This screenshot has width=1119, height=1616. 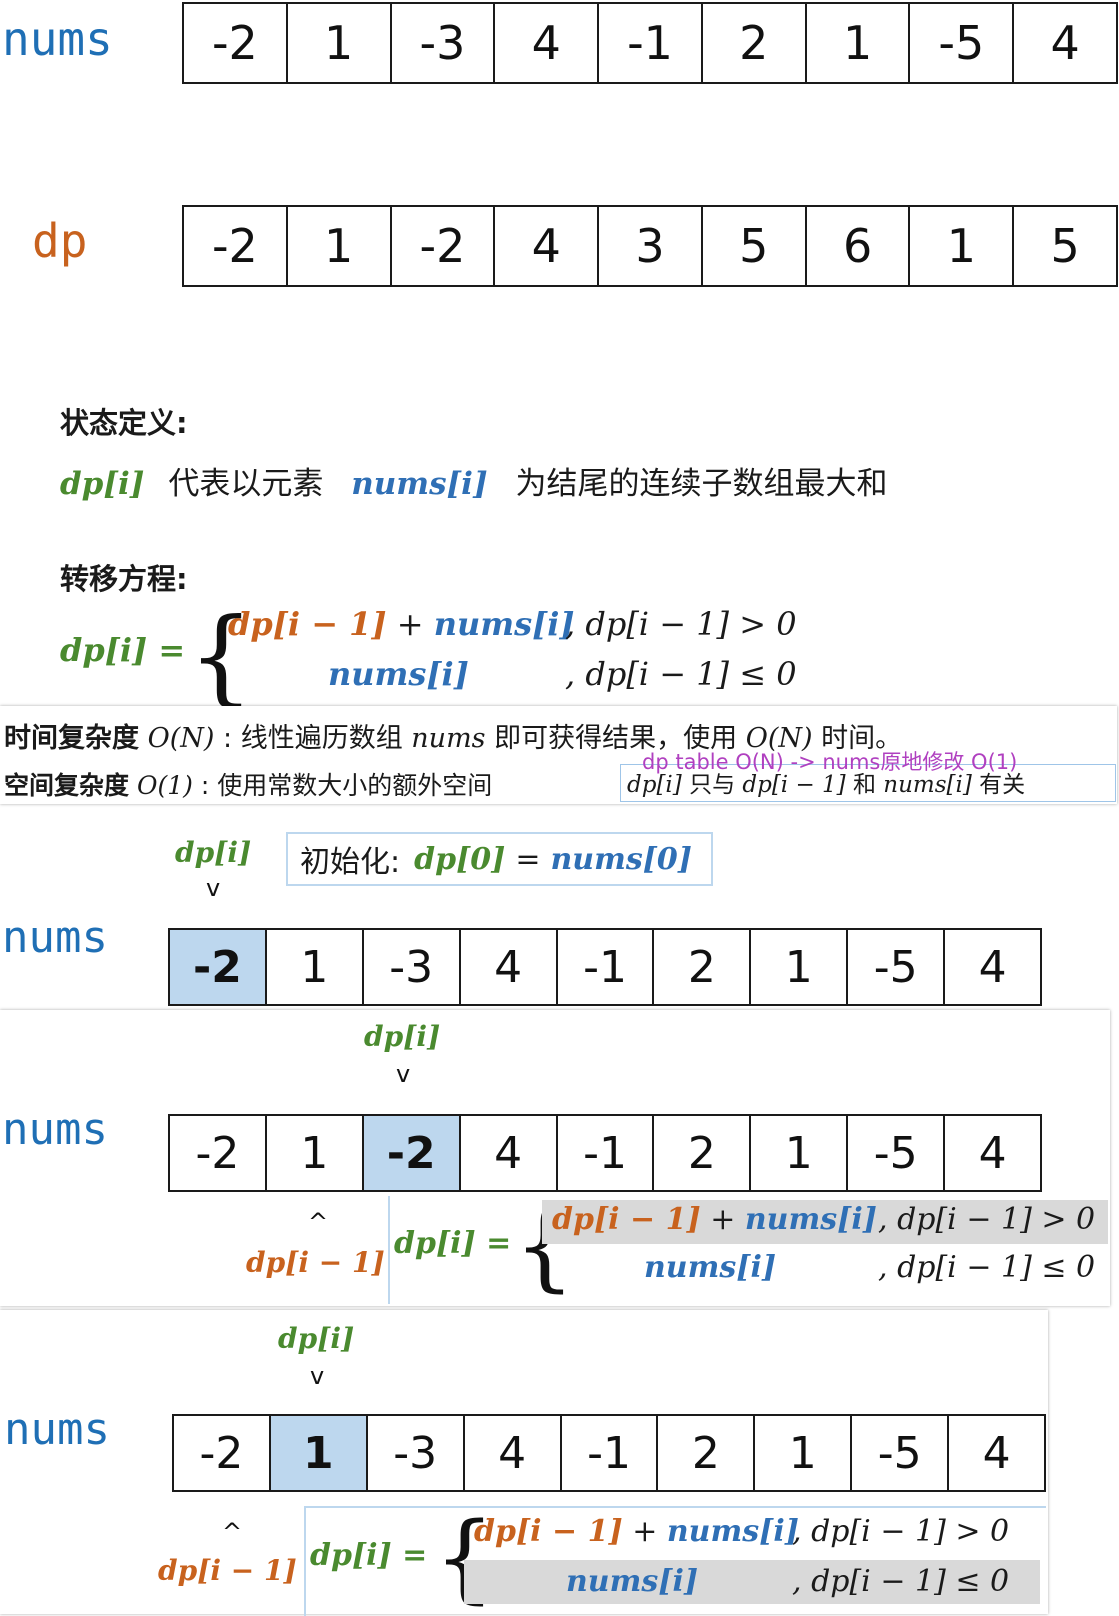 What do you see at coordinates (701, 484) in the screenshot?
I see `definition-rest: 为结尾的连续子数组最大和` at bounding box center [701, 484].